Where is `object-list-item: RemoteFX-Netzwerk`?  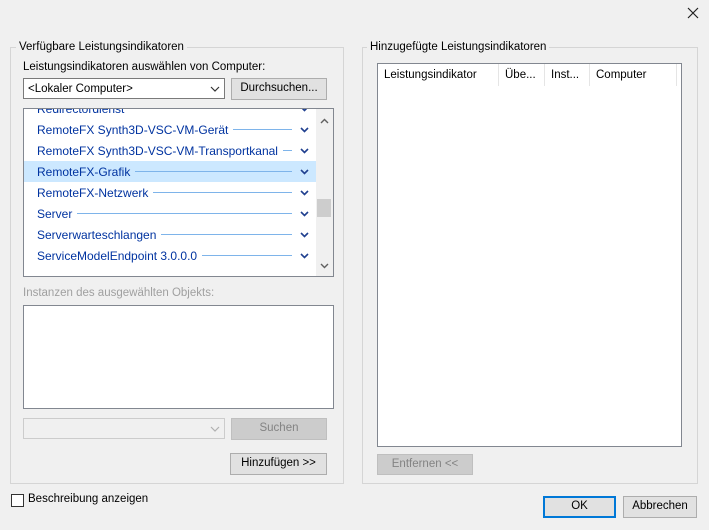 object-list-item: RemoteFX-Netzwerk is located at coordinates (170, 192).